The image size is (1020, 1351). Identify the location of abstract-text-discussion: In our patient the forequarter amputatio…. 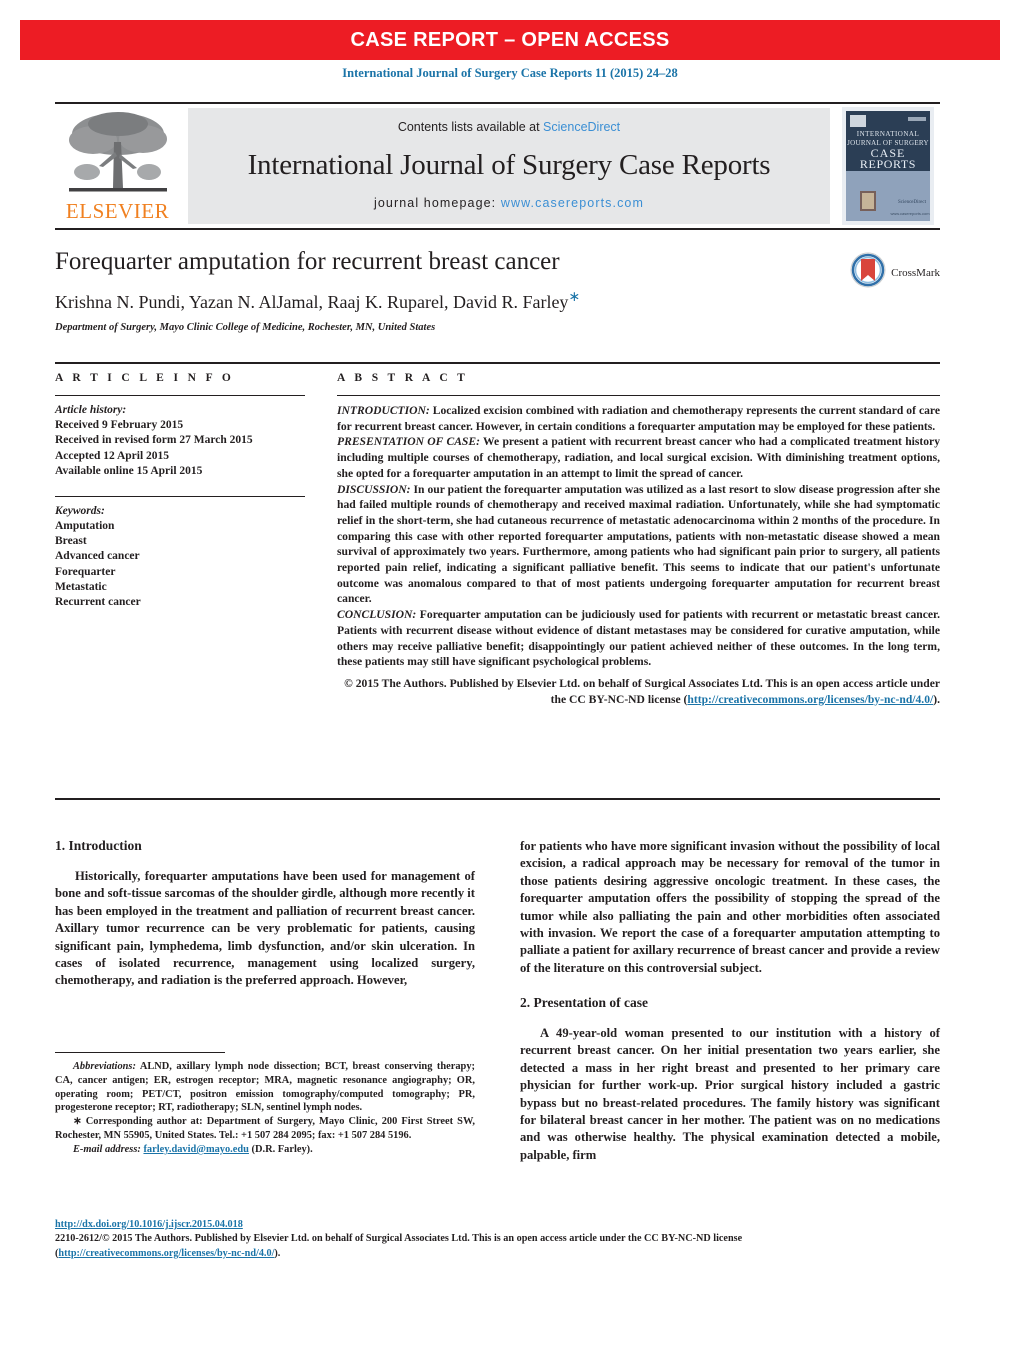
(638, 544).